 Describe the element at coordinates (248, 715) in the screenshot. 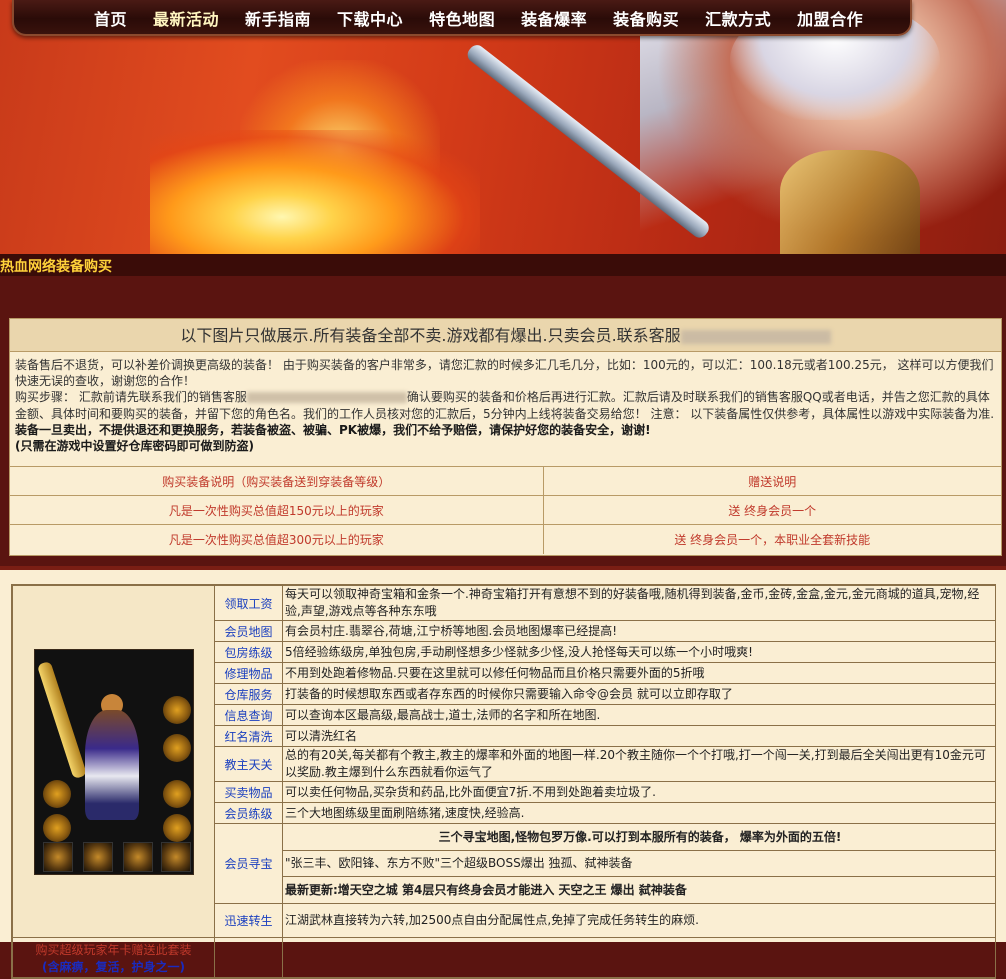

I see `feature-label: 信息查询` at that location.